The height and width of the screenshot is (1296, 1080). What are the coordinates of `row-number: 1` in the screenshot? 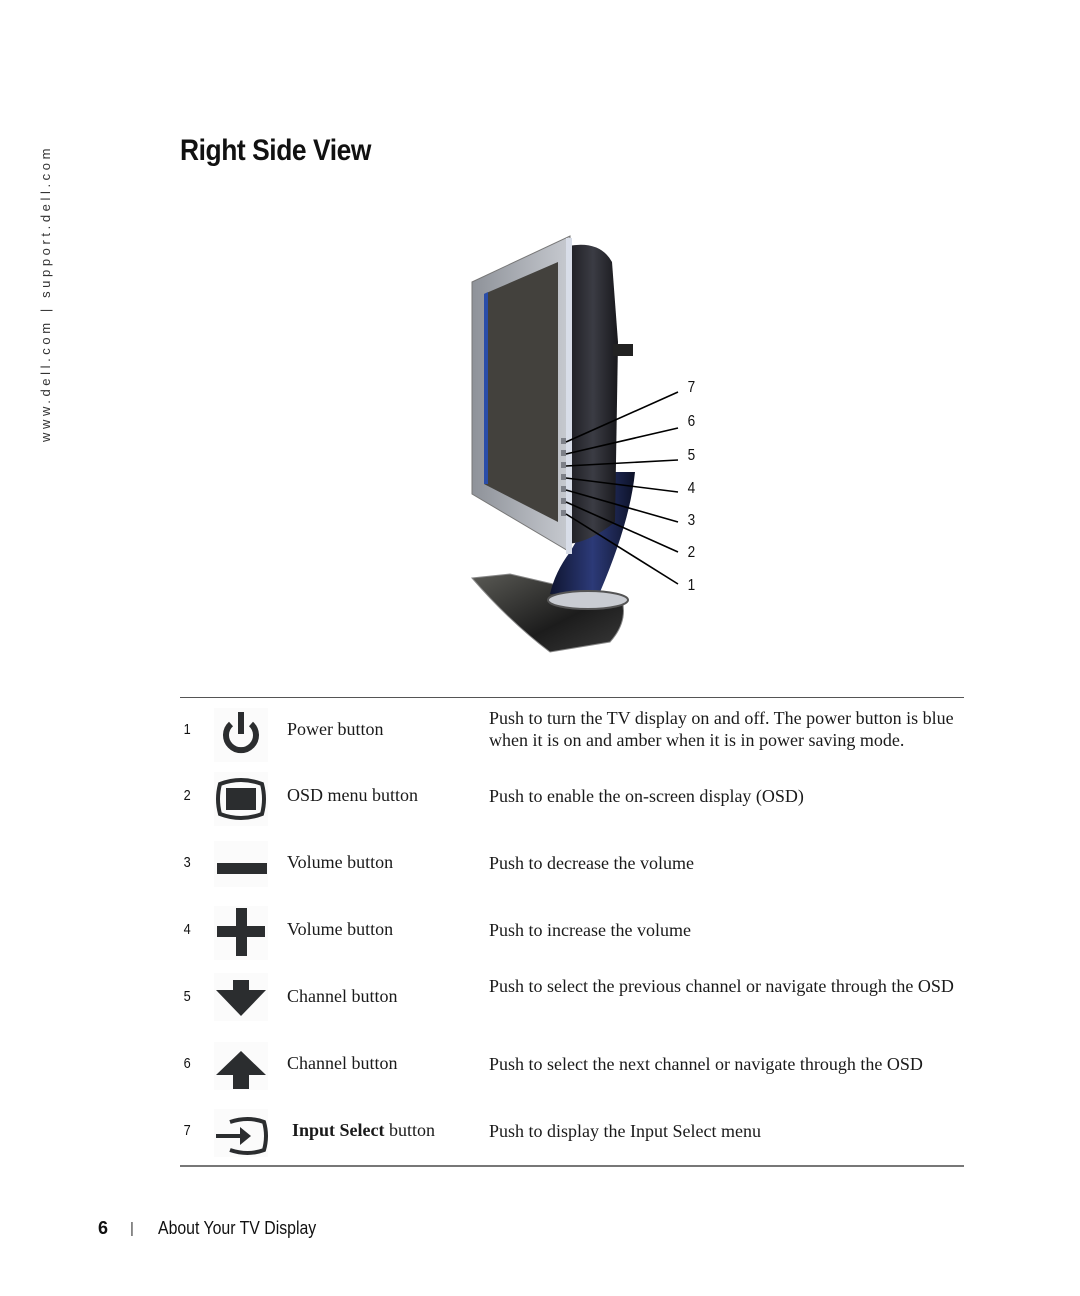 It's located at (187, 729).